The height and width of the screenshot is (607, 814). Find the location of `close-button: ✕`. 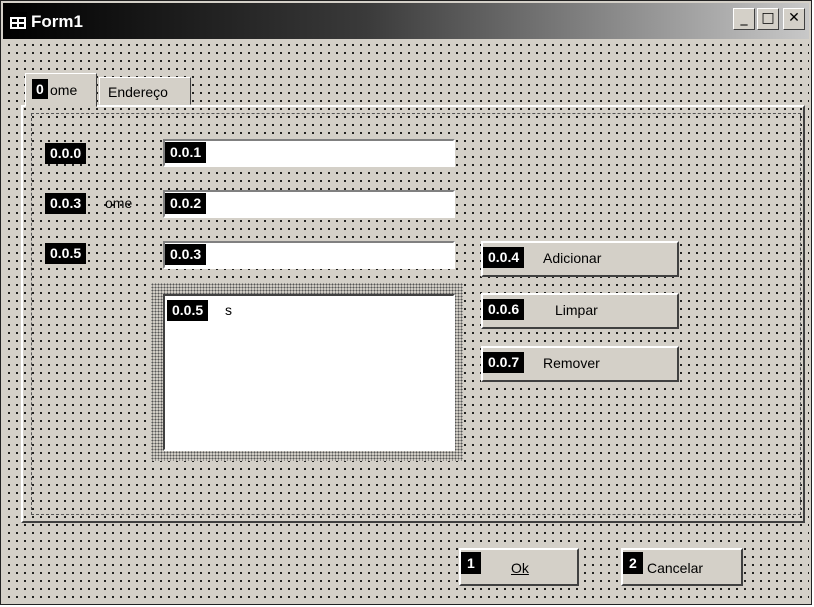

close-button: ✕ is located at coordinates (794, 19).